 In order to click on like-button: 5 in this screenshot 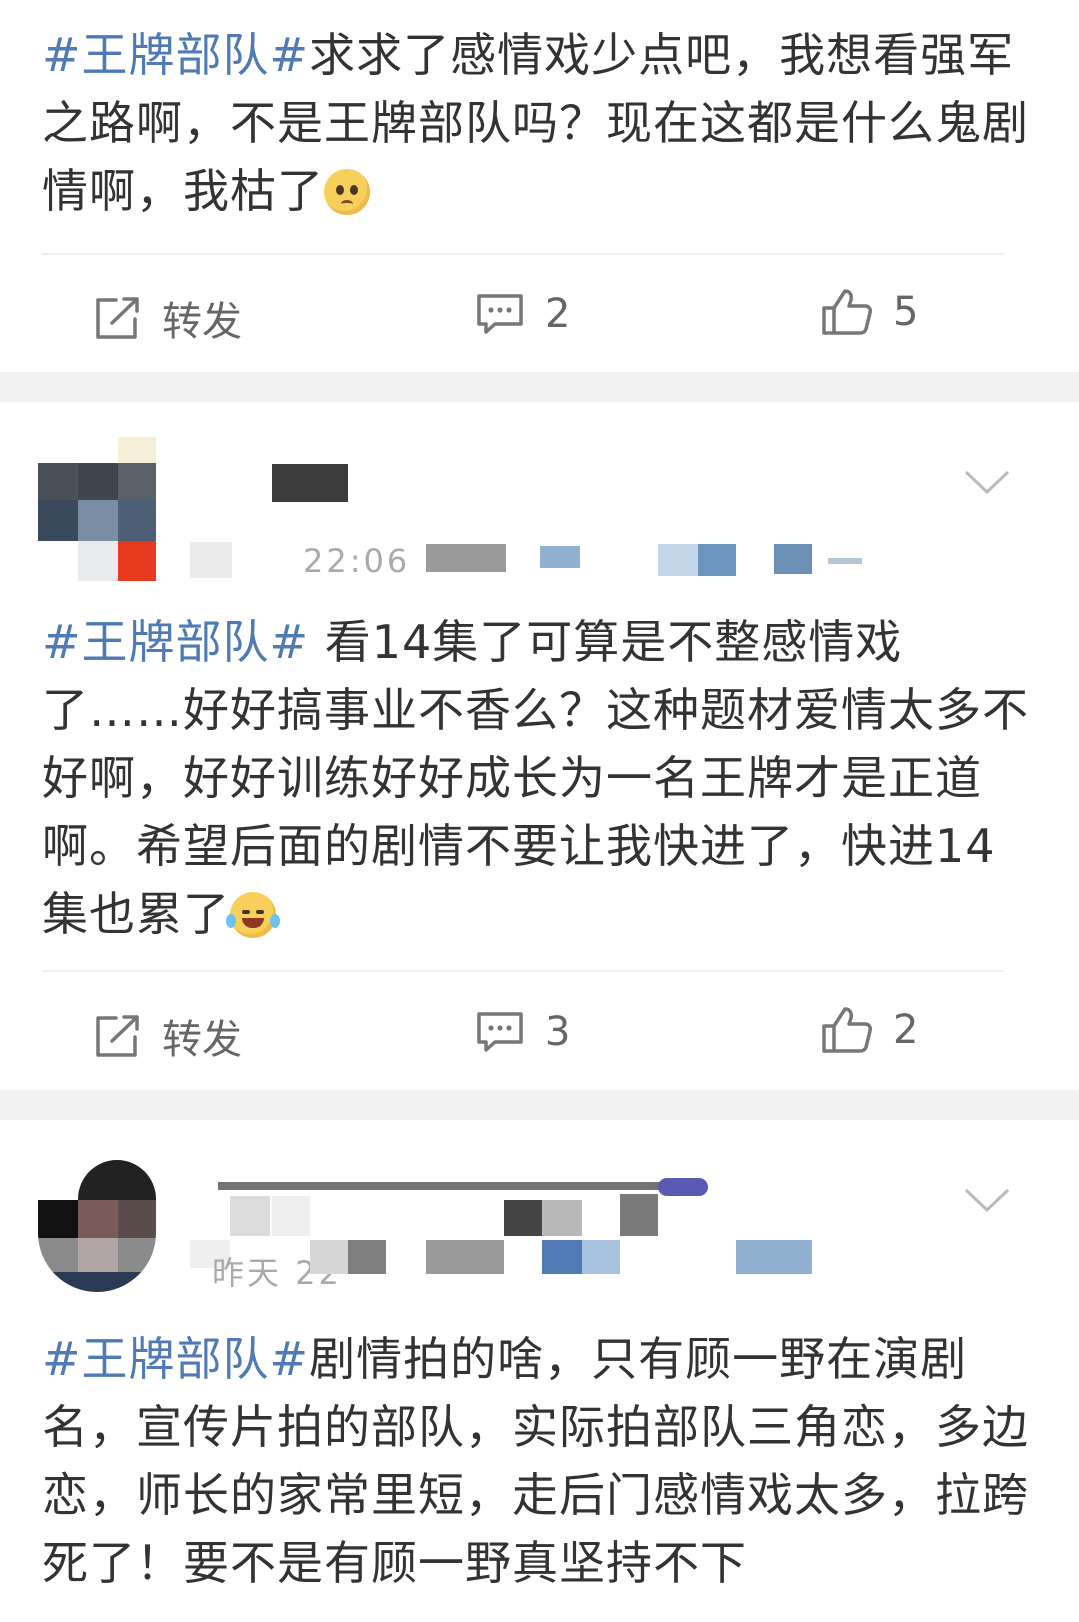, I will do `click(869, 312)`.